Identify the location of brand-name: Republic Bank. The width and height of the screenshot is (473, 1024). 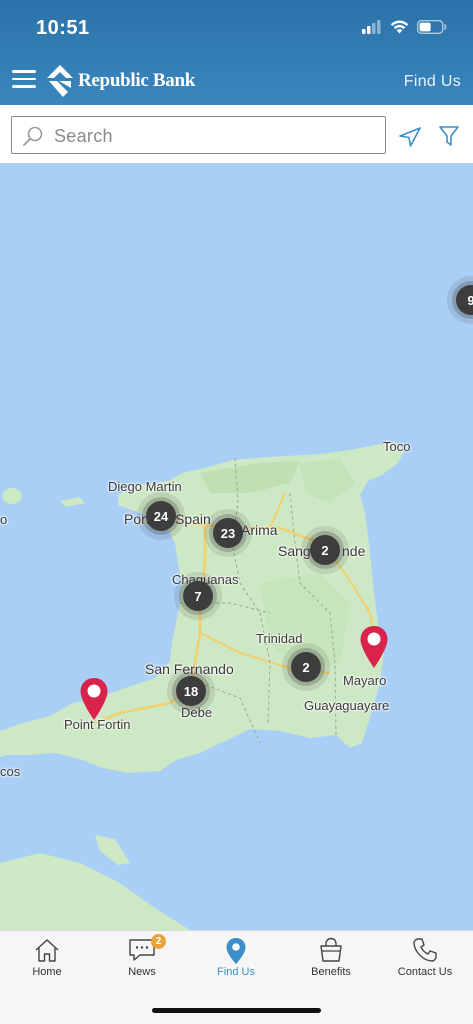
(137, 80).